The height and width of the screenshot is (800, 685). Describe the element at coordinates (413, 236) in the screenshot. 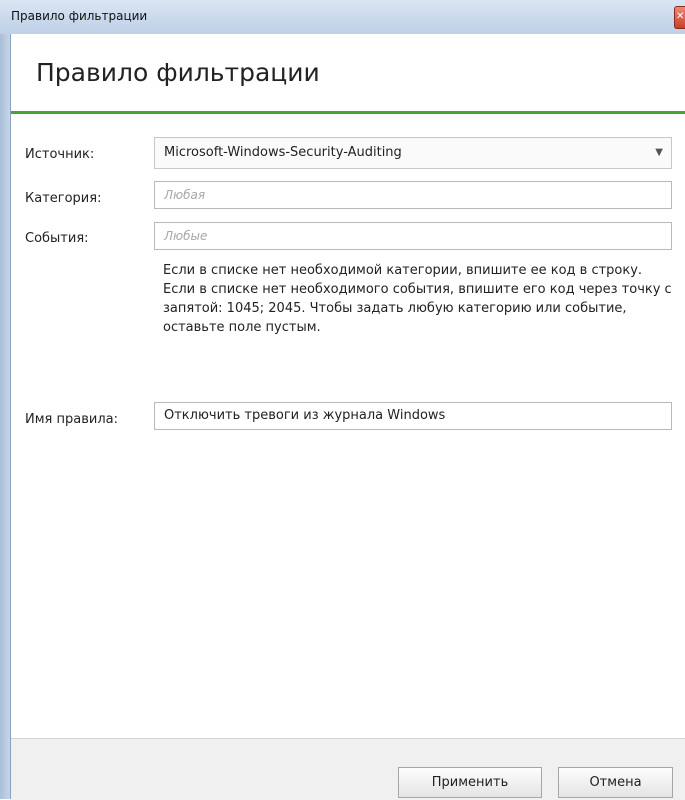

I see `events-input: Любые` at that location.